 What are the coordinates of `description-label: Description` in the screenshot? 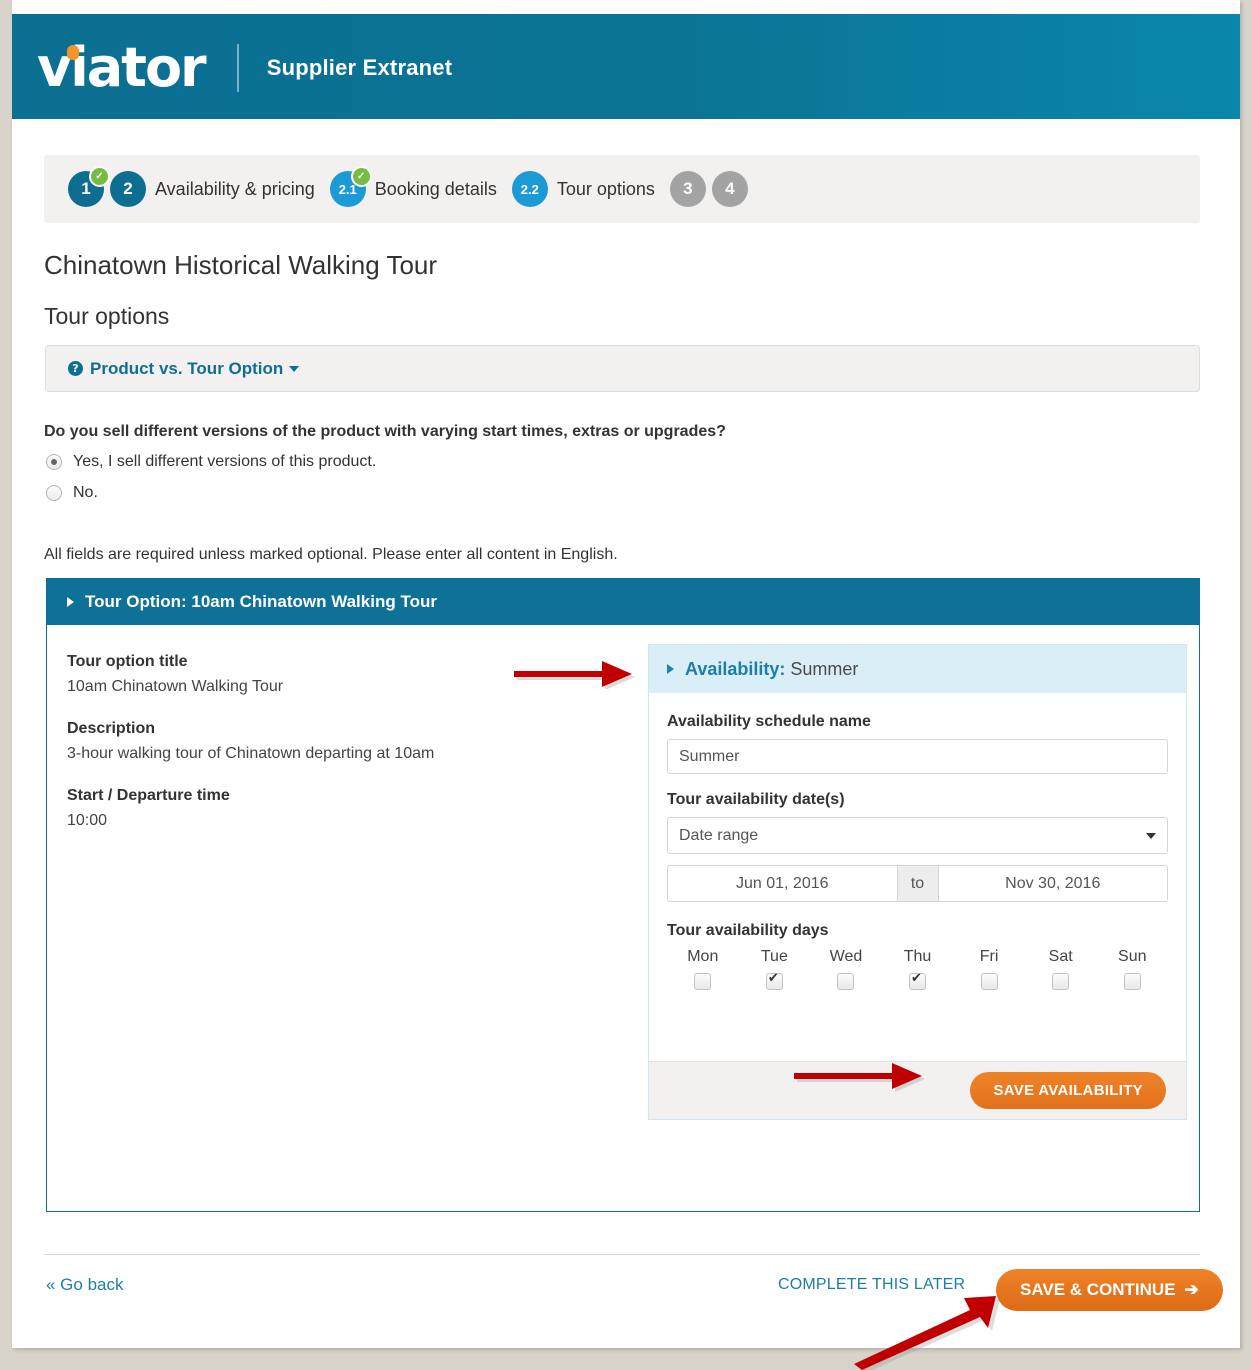 It's located at (111, 728).